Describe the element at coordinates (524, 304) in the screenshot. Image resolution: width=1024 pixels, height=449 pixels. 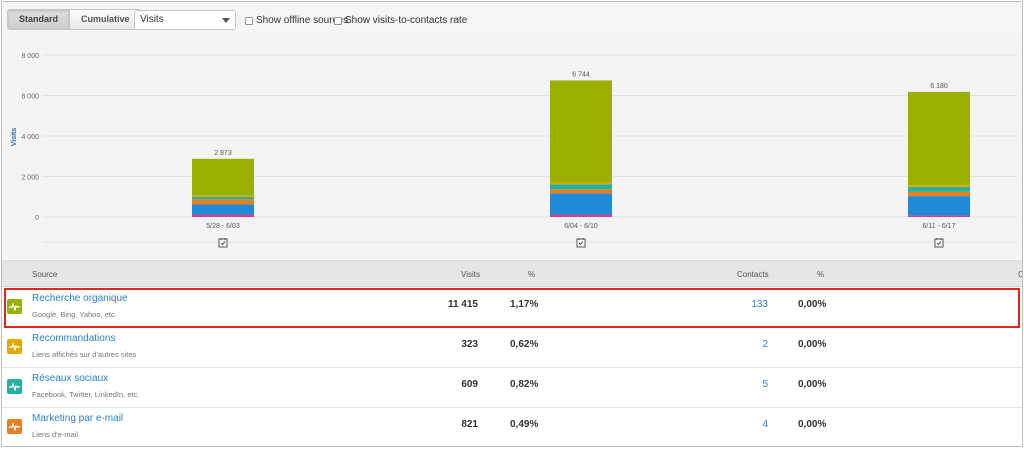
I see `visits-pct-value: 1,17%` at that location.